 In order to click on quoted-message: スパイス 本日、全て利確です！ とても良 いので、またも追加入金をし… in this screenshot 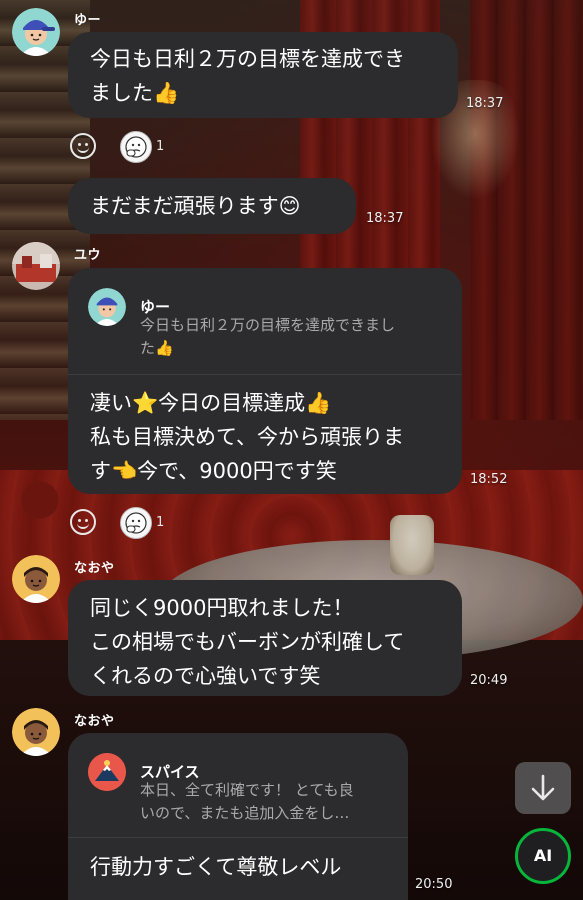, I will do `click(238, 785)`.